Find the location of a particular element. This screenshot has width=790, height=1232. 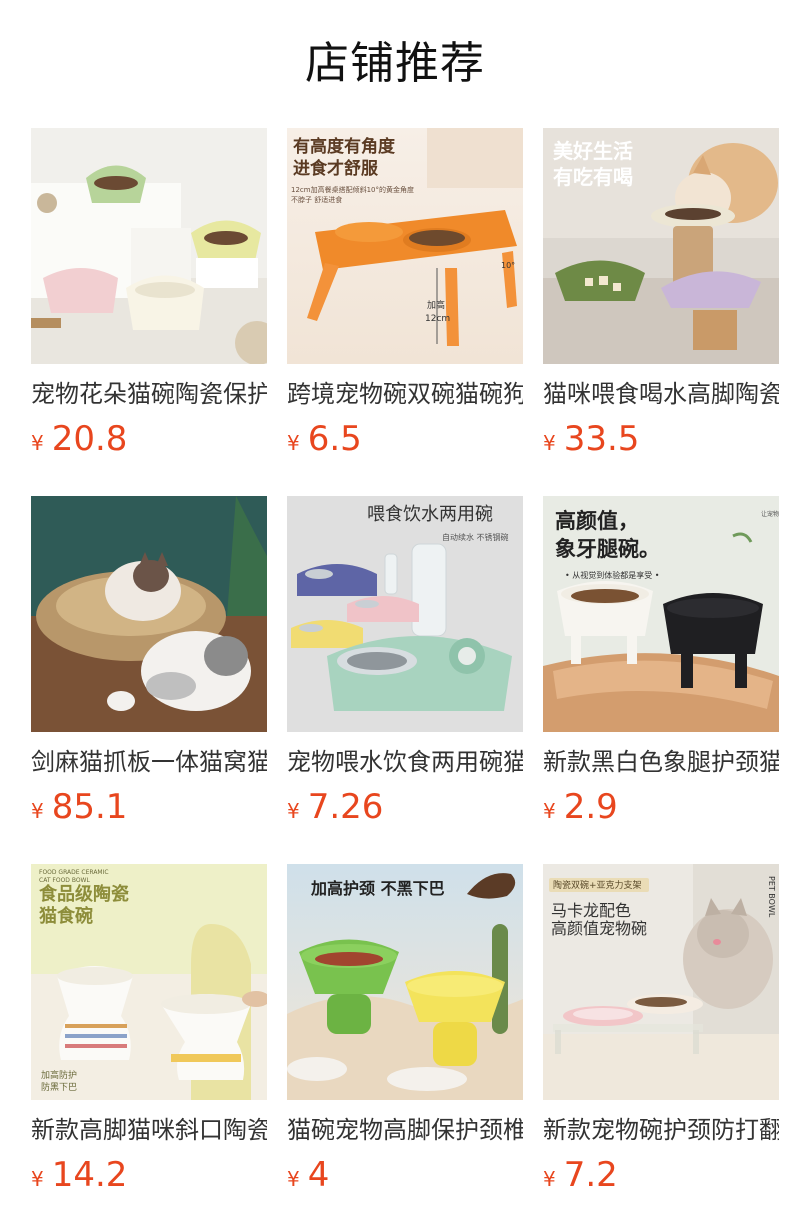

product-price: ¥85.1 is located at coordinates (79, 807).